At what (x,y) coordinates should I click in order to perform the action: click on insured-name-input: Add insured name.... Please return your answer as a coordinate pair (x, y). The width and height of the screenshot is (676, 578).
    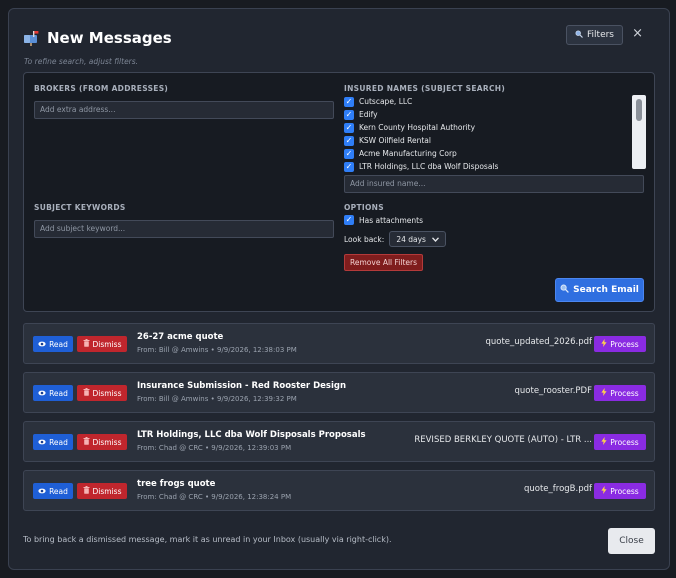
    Looking at the image, I should click on (494, 184).